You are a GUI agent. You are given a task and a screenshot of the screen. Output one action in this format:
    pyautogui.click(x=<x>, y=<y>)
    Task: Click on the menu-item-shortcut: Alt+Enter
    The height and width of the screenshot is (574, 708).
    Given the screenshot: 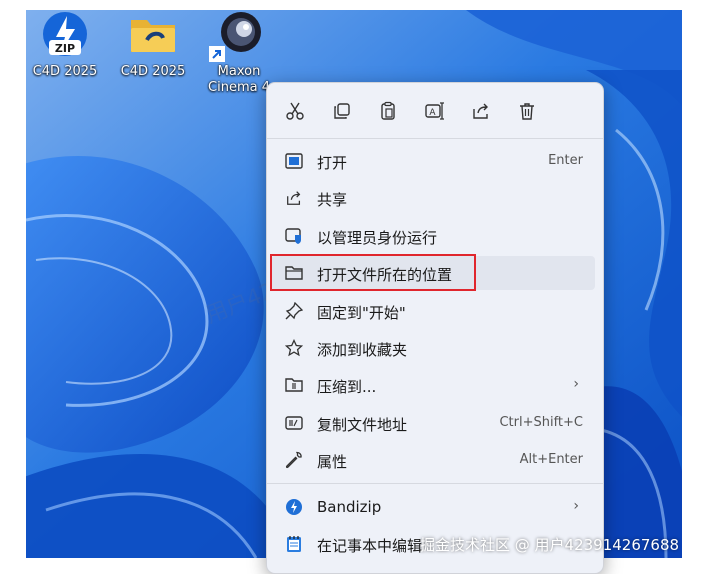 What is the action you would take?
    pyautogui.click(x=551, y=459)
    